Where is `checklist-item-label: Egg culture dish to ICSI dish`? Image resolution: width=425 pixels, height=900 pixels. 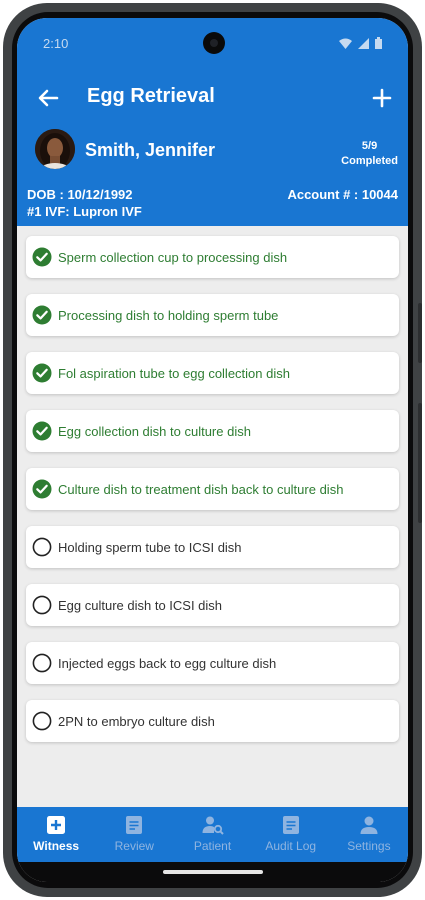
checklist-item-label: Egg culture dish to ICSI dish is located at coordinates (140, 605).